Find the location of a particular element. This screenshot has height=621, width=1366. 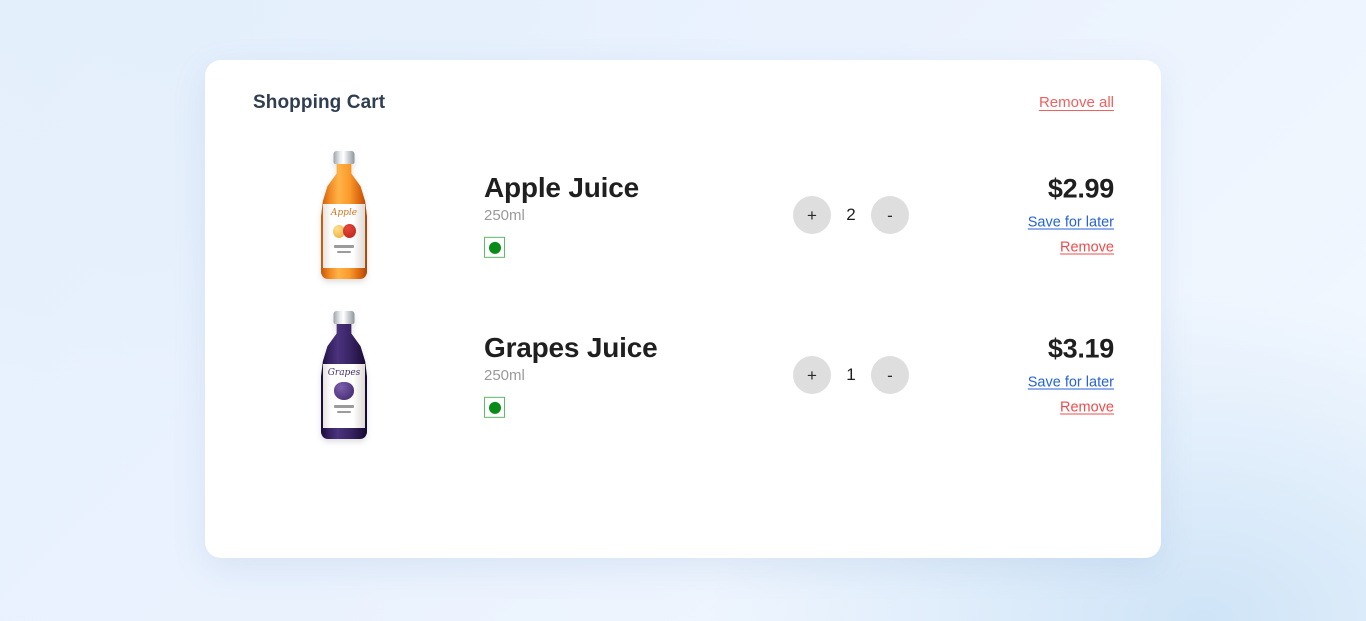

quantity-stepper: + 2 - is located at coordinates (851, 215).